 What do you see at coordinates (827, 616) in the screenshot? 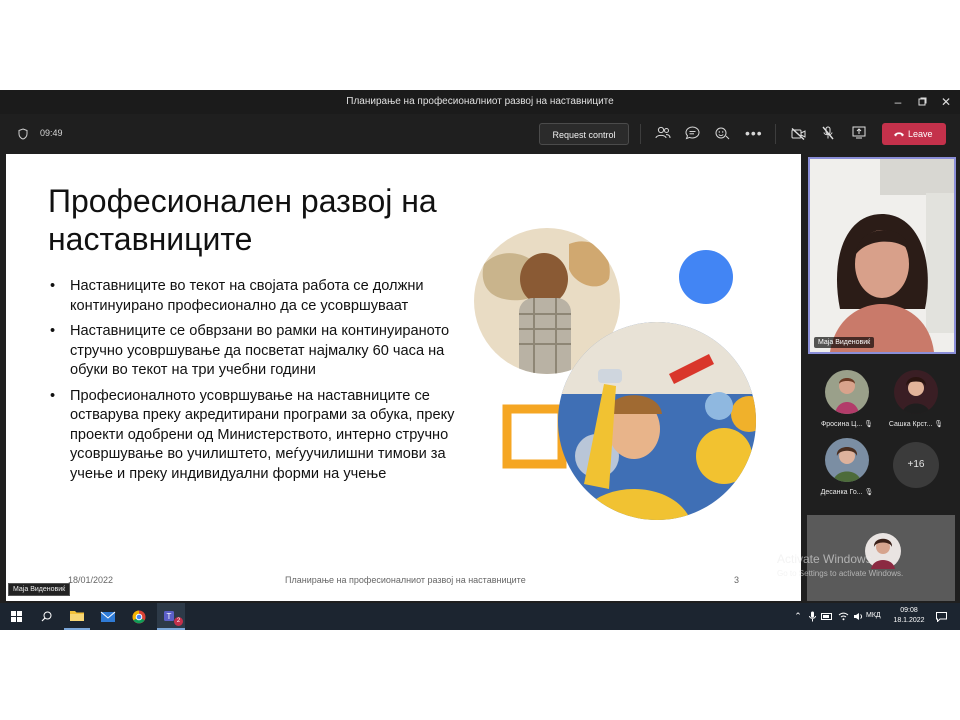
I see `battery-icon` at bounding box center [827, 616].